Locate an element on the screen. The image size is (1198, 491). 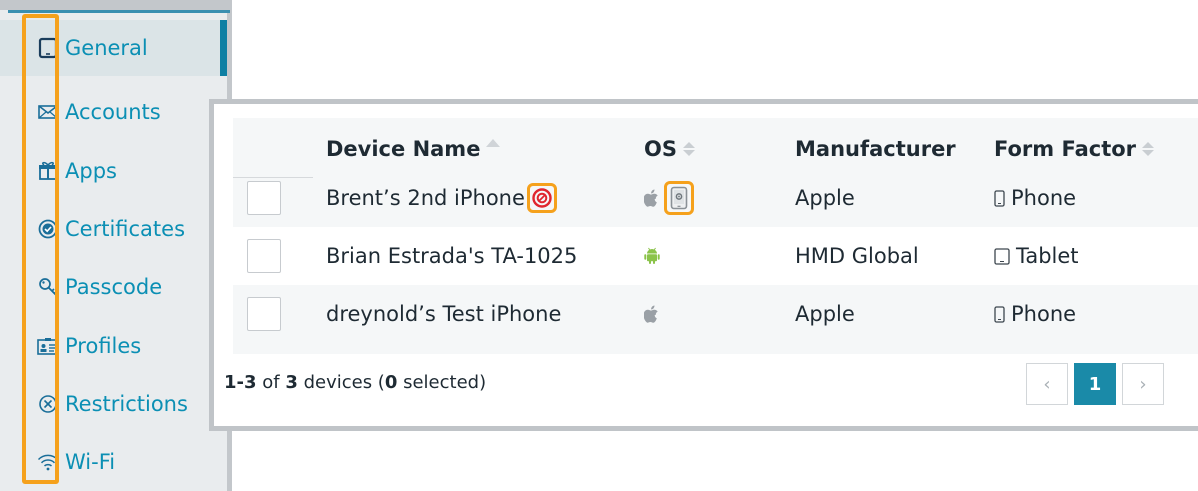
pagination: ‹ 1 › is located at coordinates (1095, 384).